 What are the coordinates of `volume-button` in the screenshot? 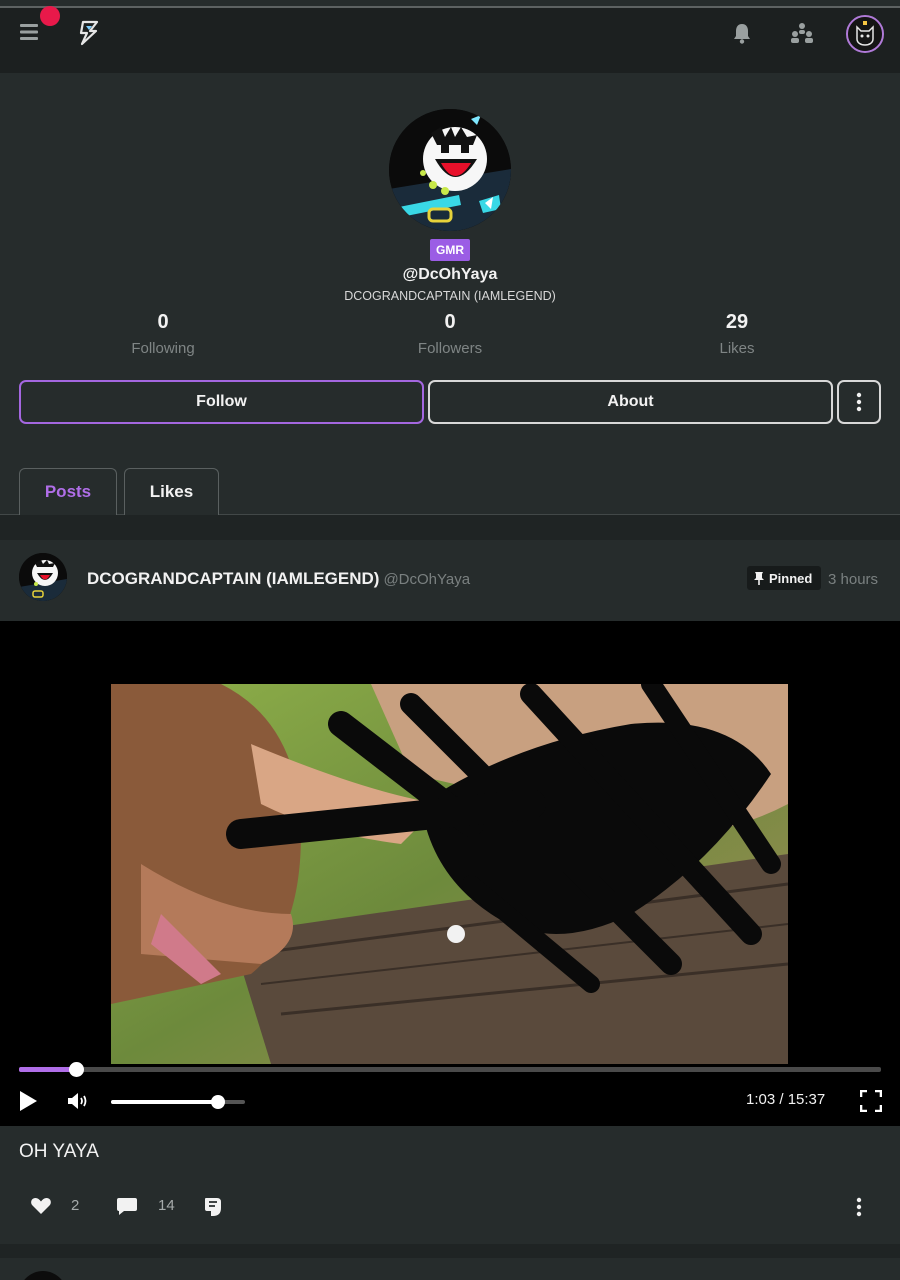 It's located at (78, 1102).